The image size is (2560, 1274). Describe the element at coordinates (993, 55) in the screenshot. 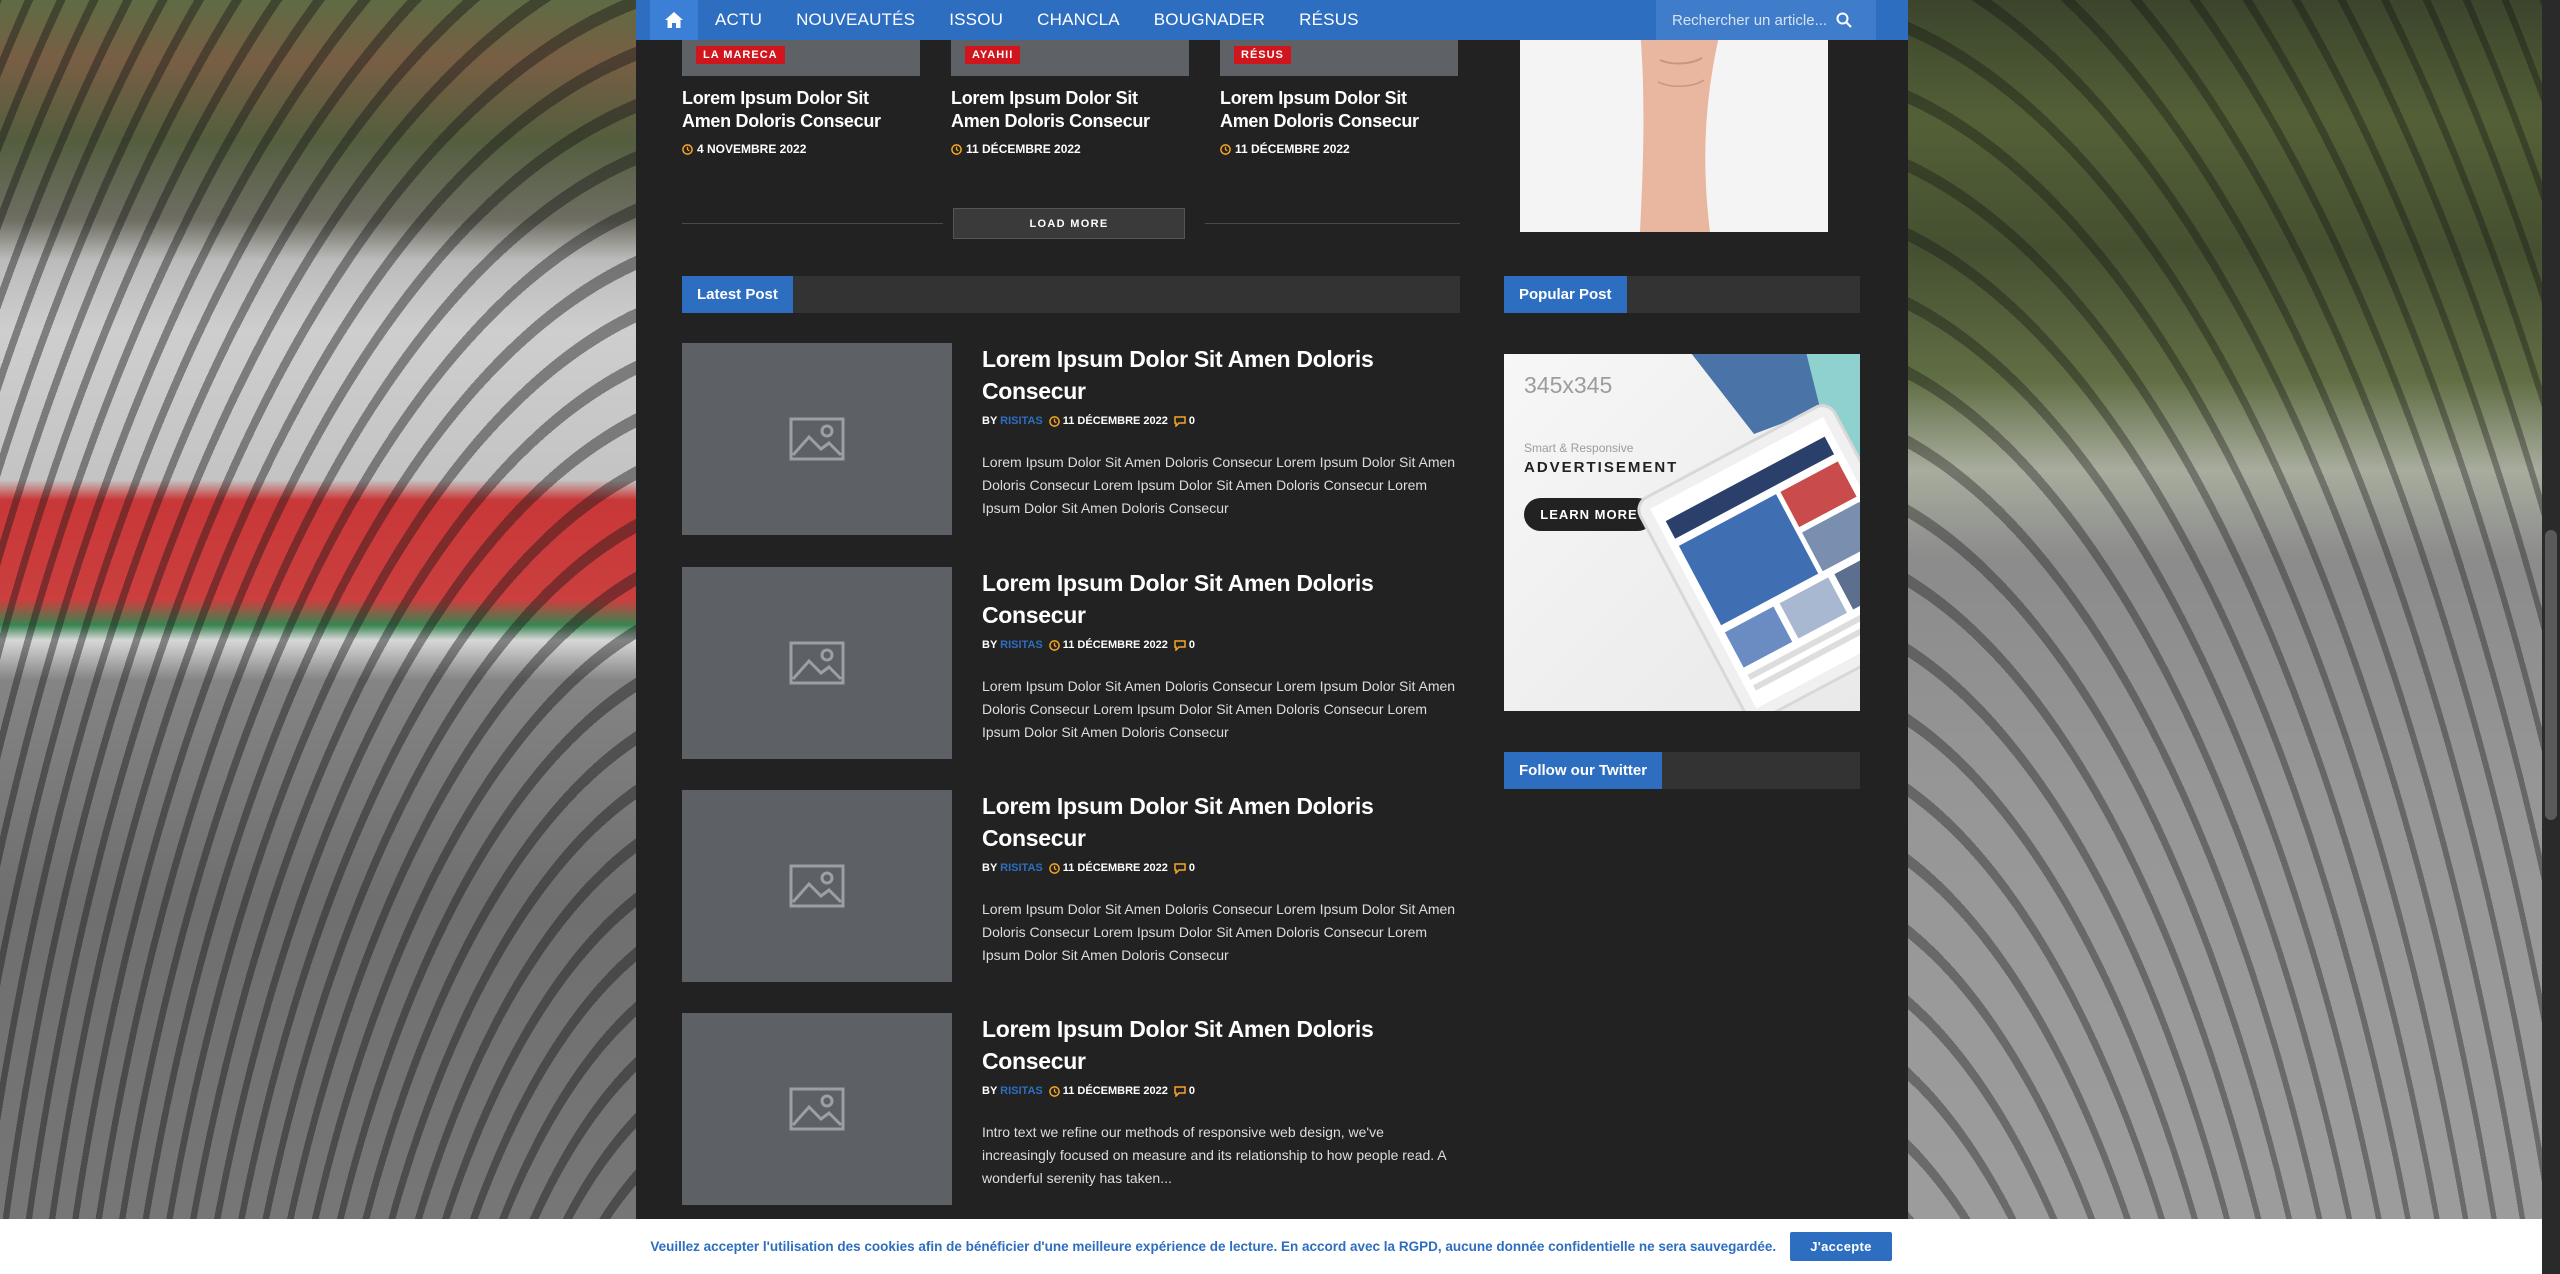

I see `category-badge: AYAHII` at that location.